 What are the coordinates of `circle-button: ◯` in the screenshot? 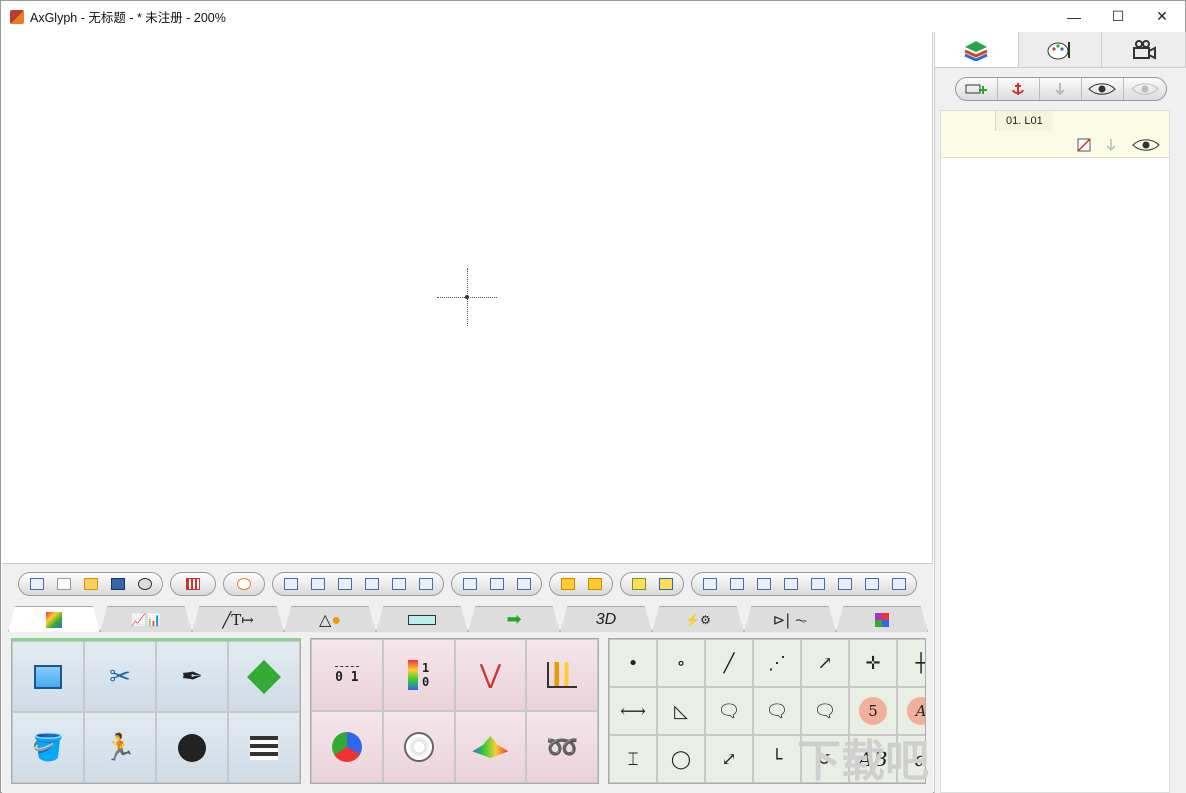 It's located at (681, 759).